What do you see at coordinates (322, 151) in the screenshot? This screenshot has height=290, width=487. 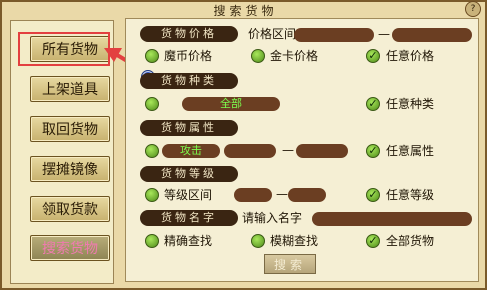 I see `attribute-max-field` at bounding box center [322, 151].